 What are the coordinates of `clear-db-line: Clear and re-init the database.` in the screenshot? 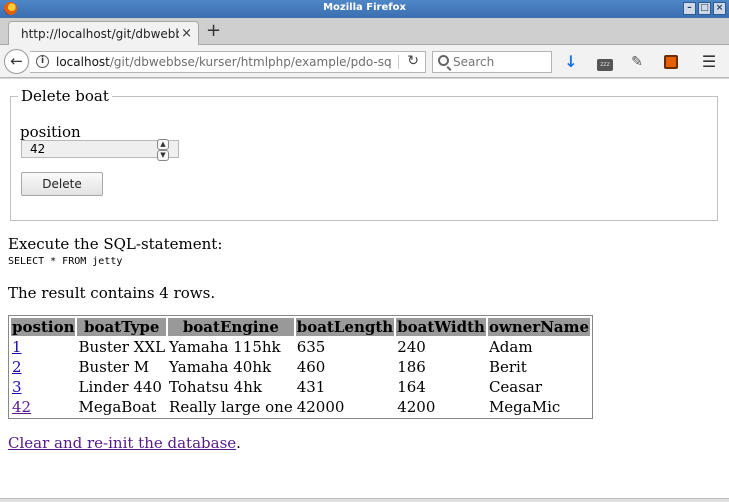 It's located at (124, 443).